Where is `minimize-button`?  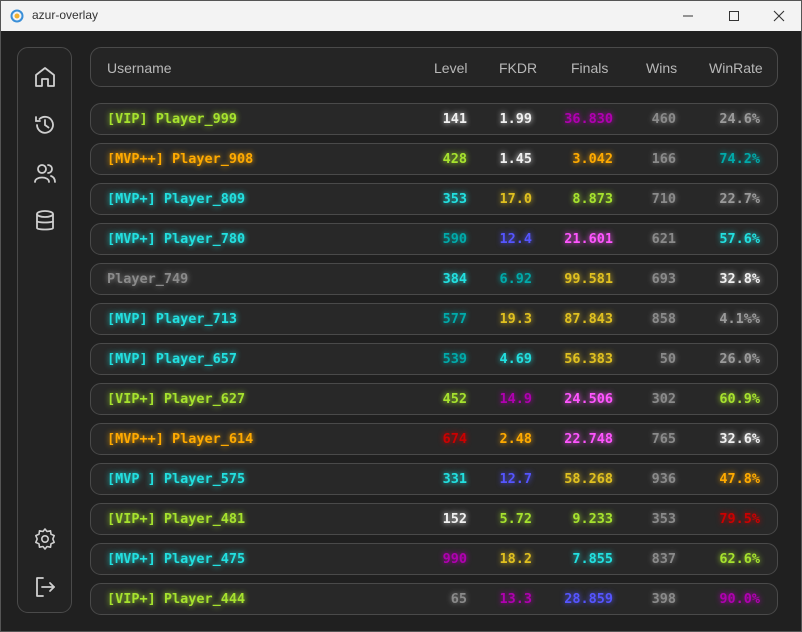
minimize-button is located at coordinates (688, 16).